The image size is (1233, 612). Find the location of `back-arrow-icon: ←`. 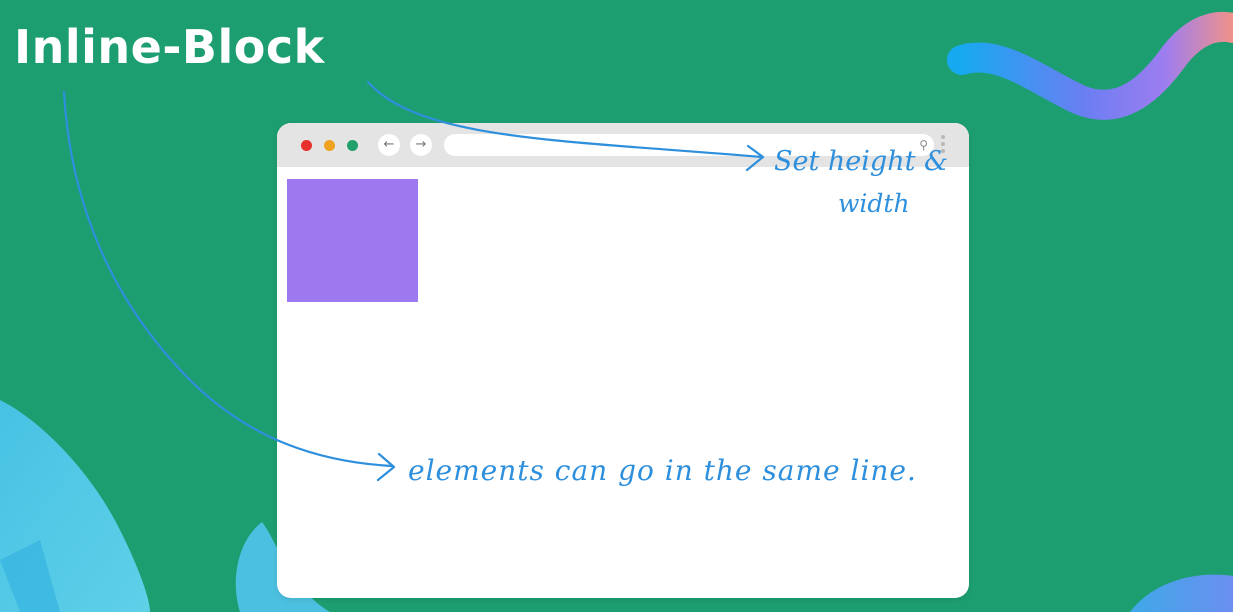

back-arrow-icon: ← is located at coordinates (389, 145).